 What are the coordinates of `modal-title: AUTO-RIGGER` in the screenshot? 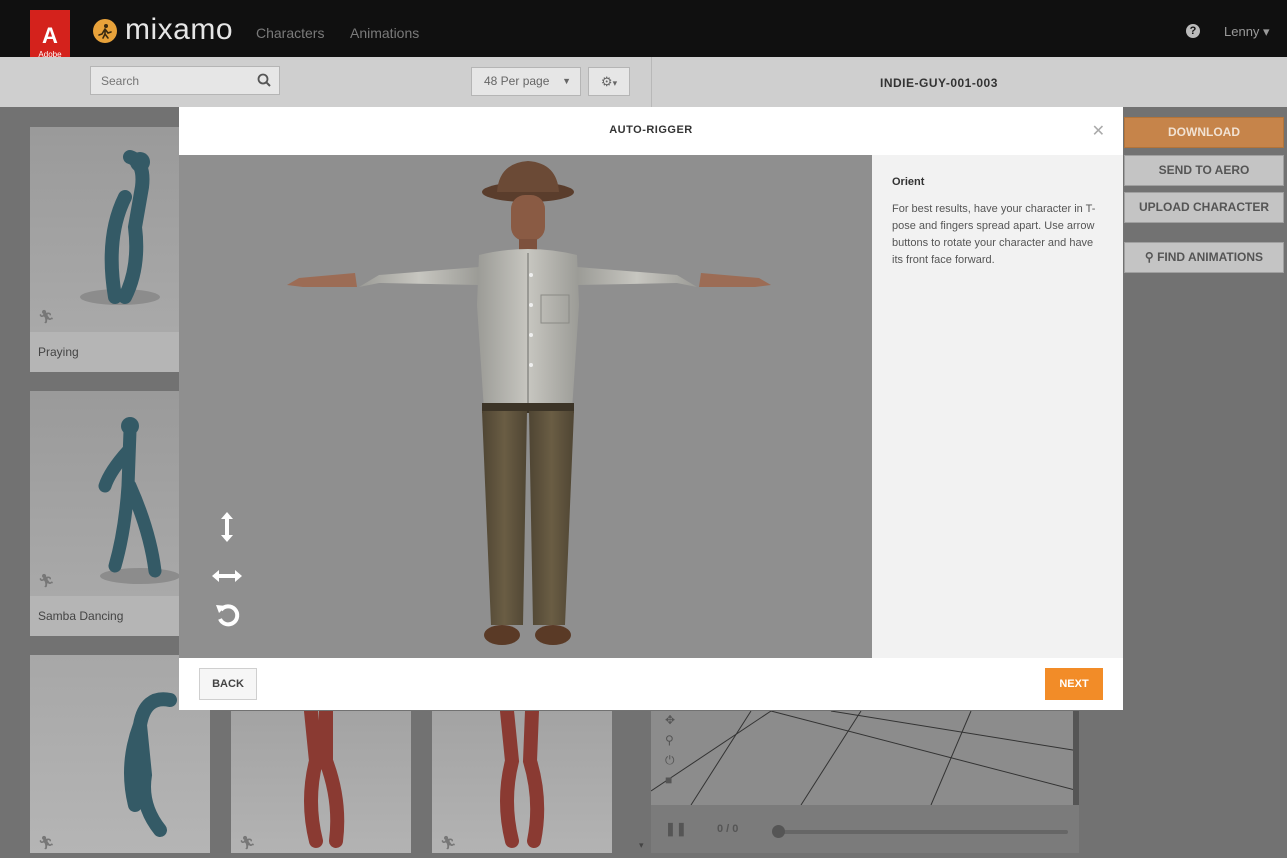 It's located at (651, 130).